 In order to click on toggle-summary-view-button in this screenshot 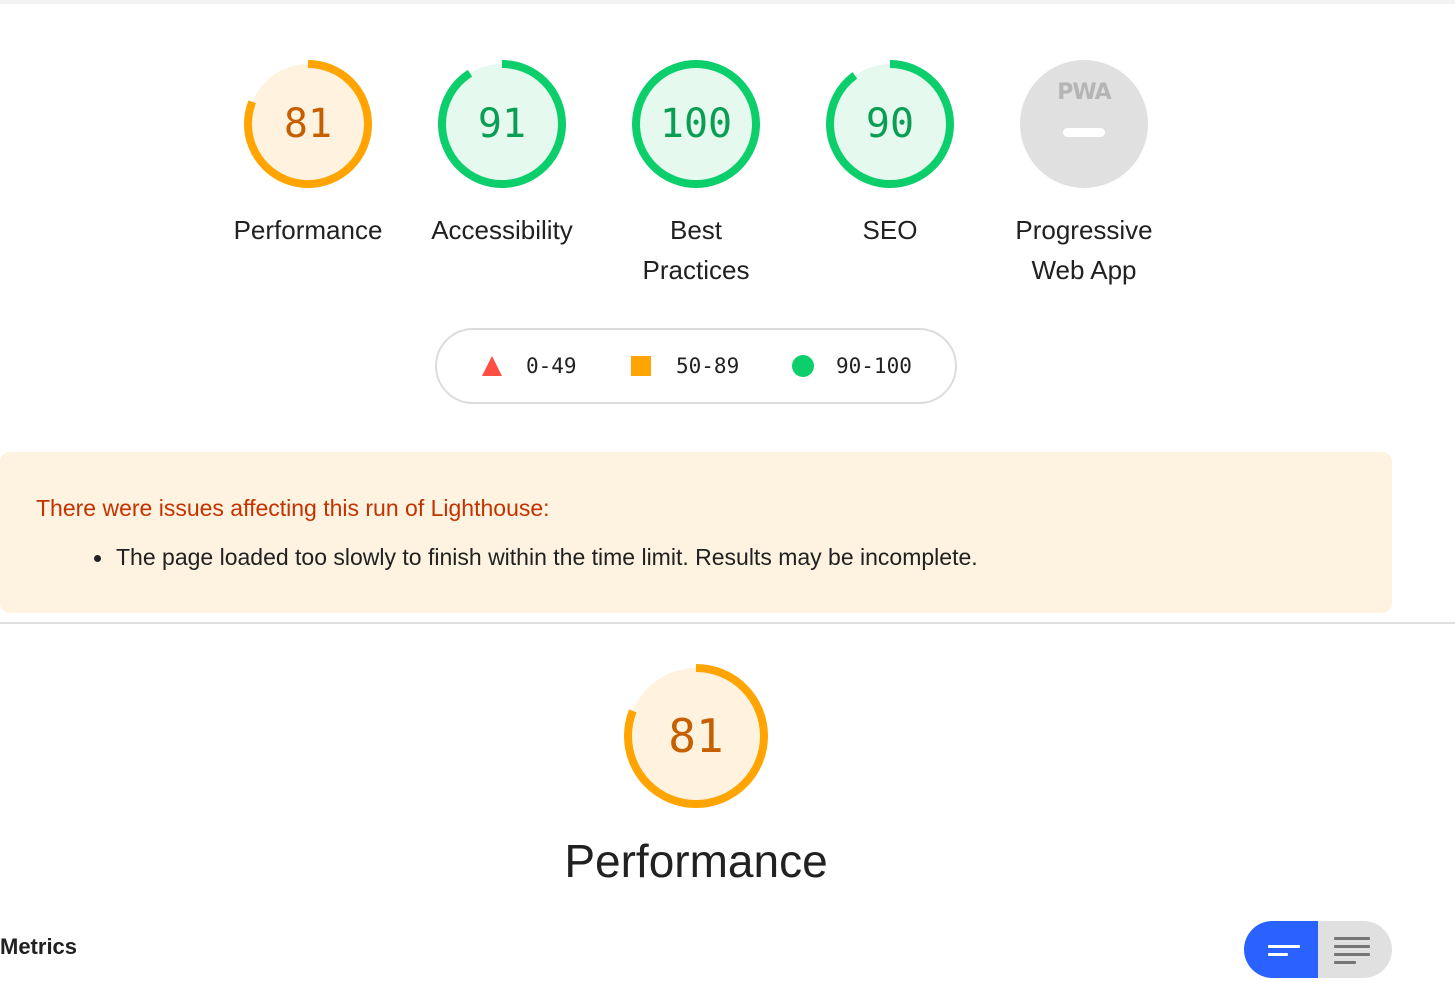, I will do `click(1281, 949)`.